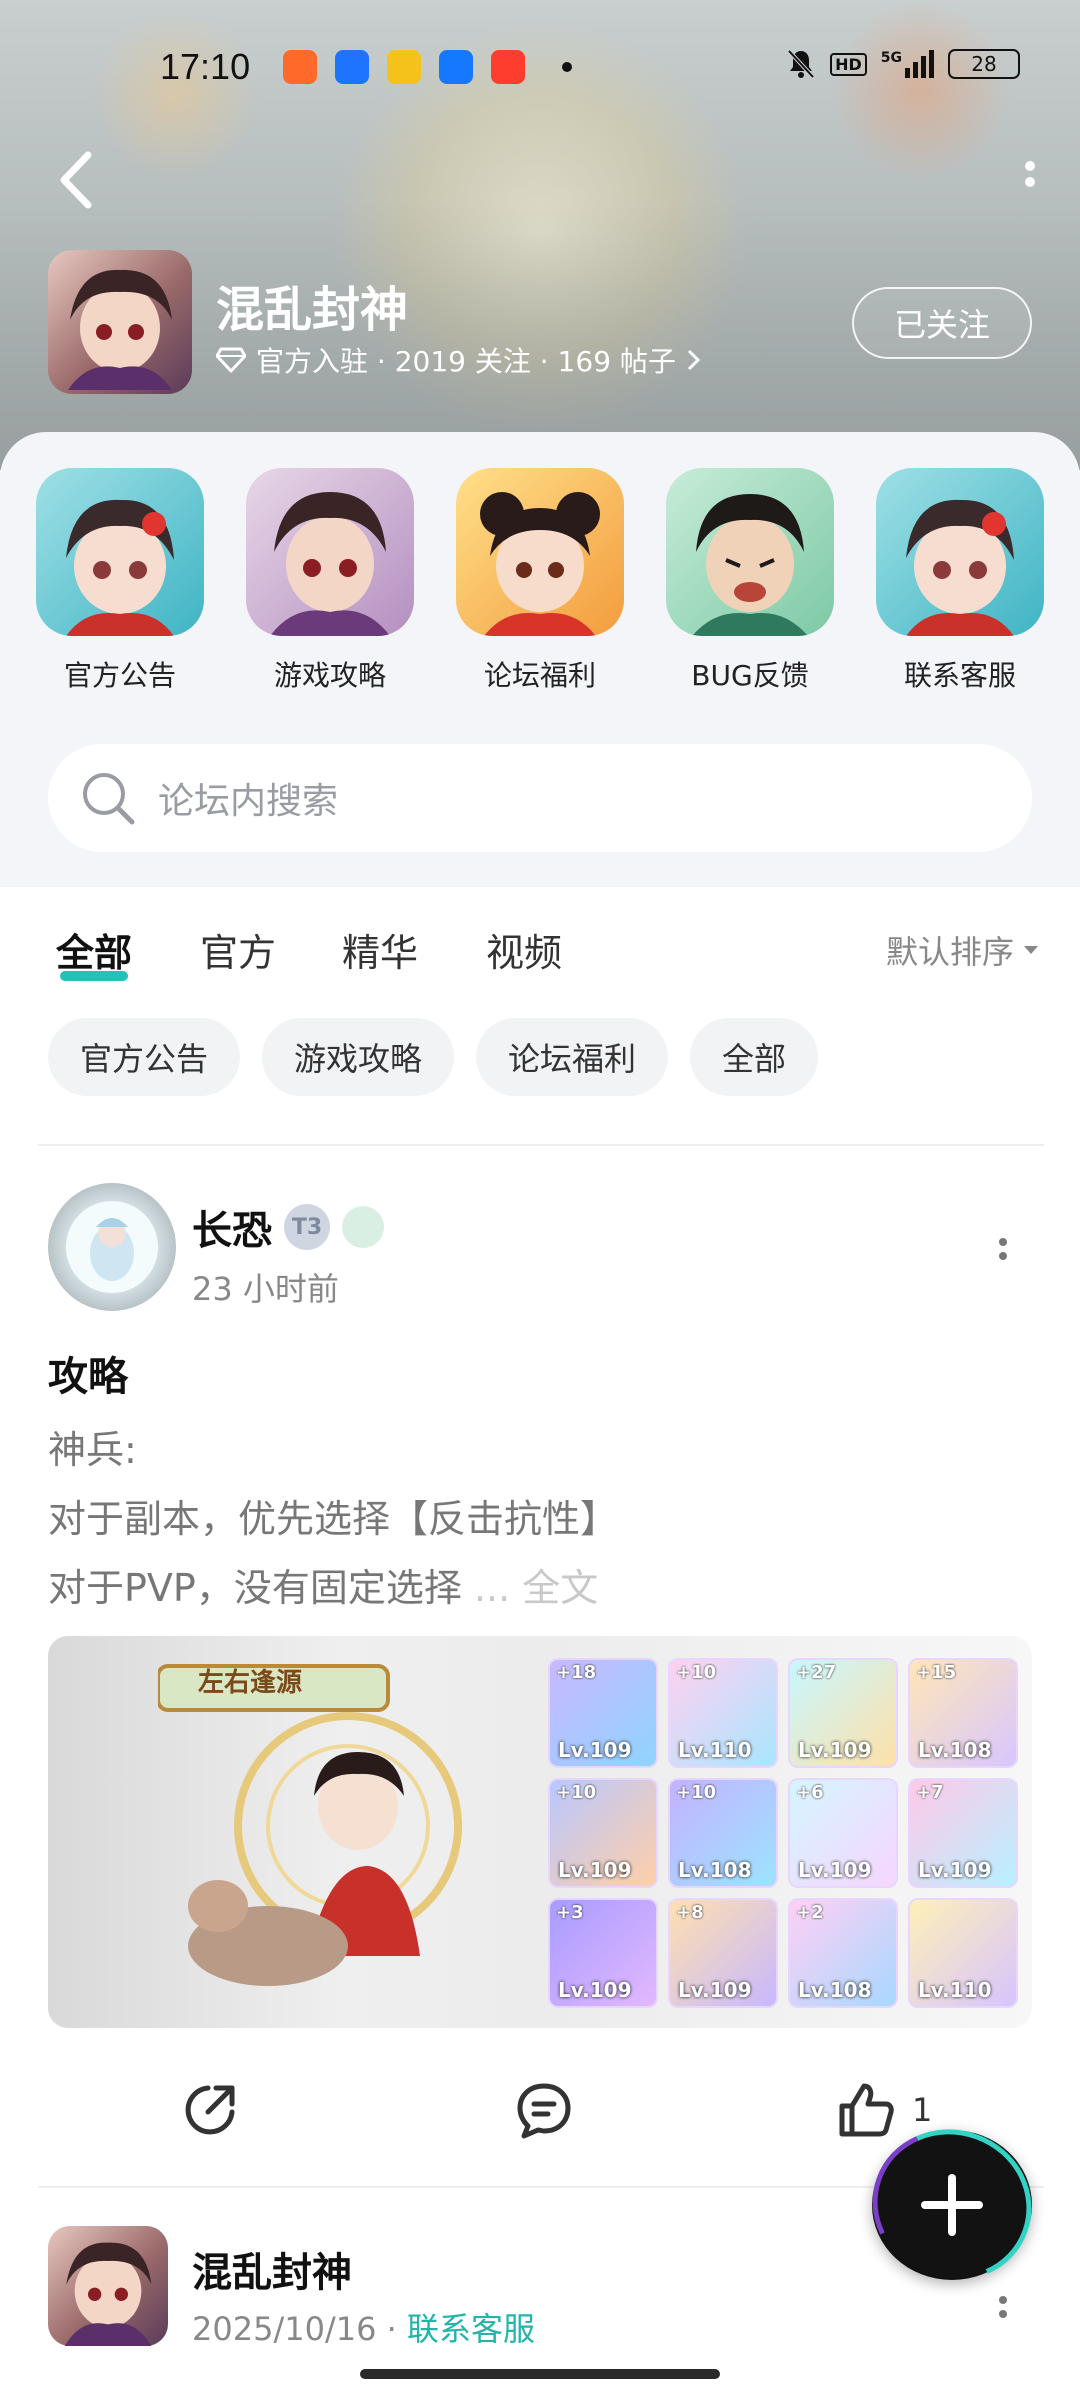 This screenshot has height=2400, width=1080. Describe the element at coordinates (891, 58) in the screenshot. I see `network-type: 5G` at that location.